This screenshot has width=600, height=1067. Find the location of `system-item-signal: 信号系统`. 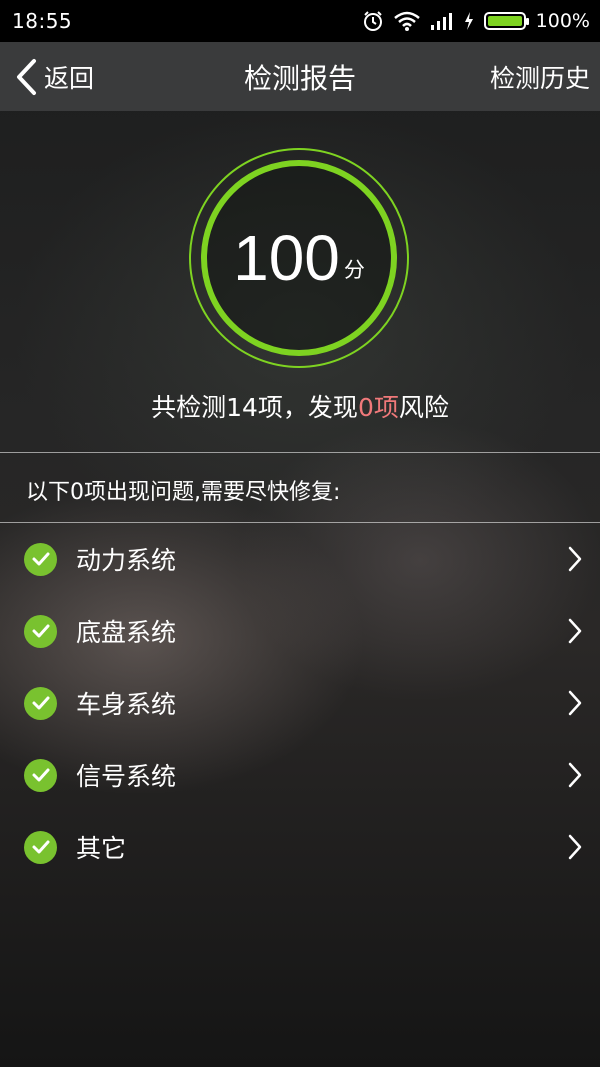

system-item-signal: 信号系统 is located at coordinates (300, 775).